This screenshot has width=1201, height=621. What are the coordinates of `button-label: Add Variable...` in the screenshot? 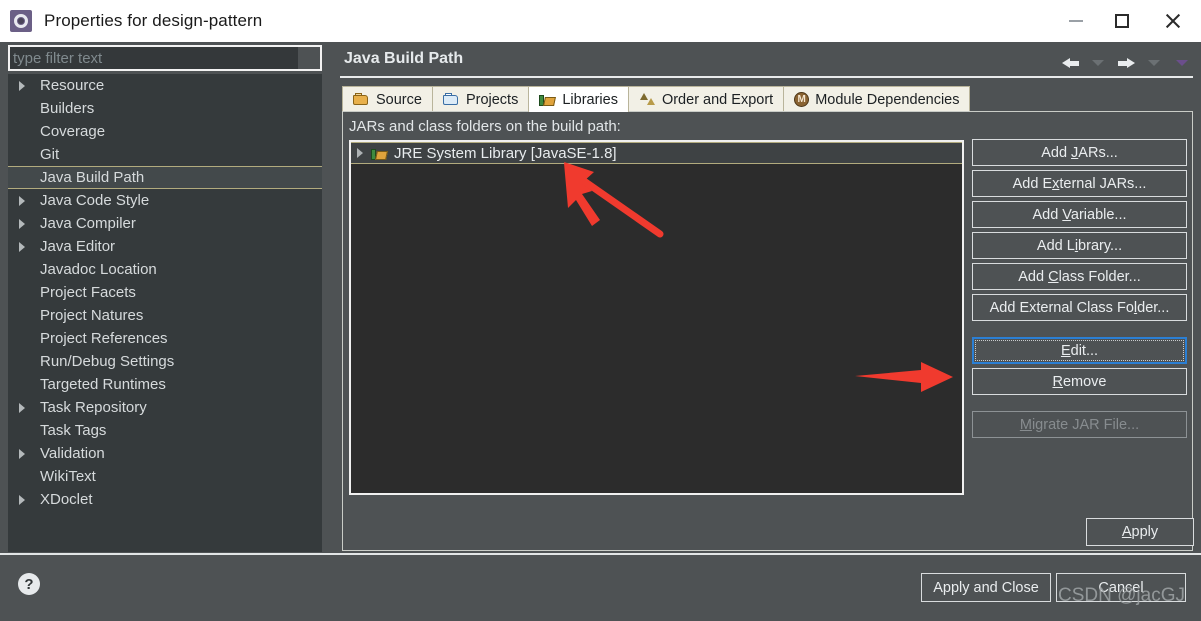 It's located at (1079, 214).